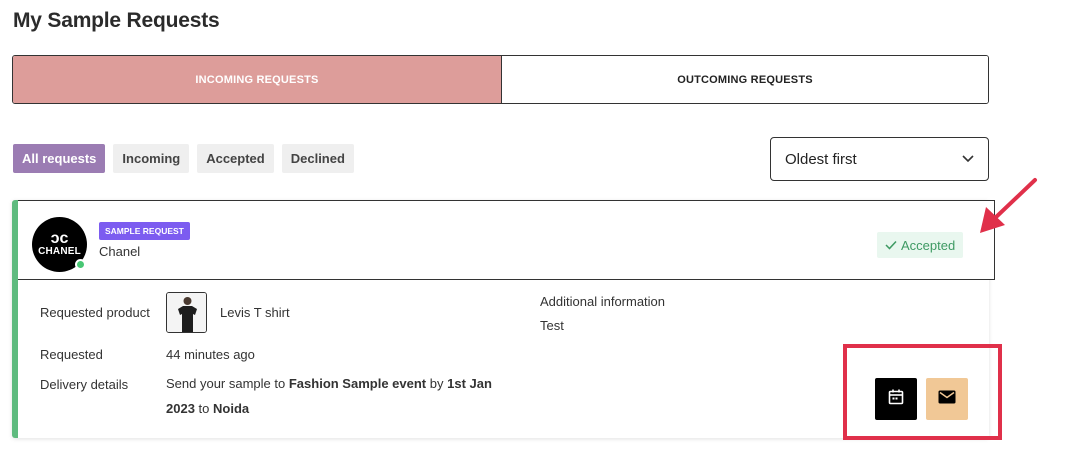 The image size is (1070, 459). I want to click on tab-incoming-requests: INCOMING REQUESTS, so click(257, 79).